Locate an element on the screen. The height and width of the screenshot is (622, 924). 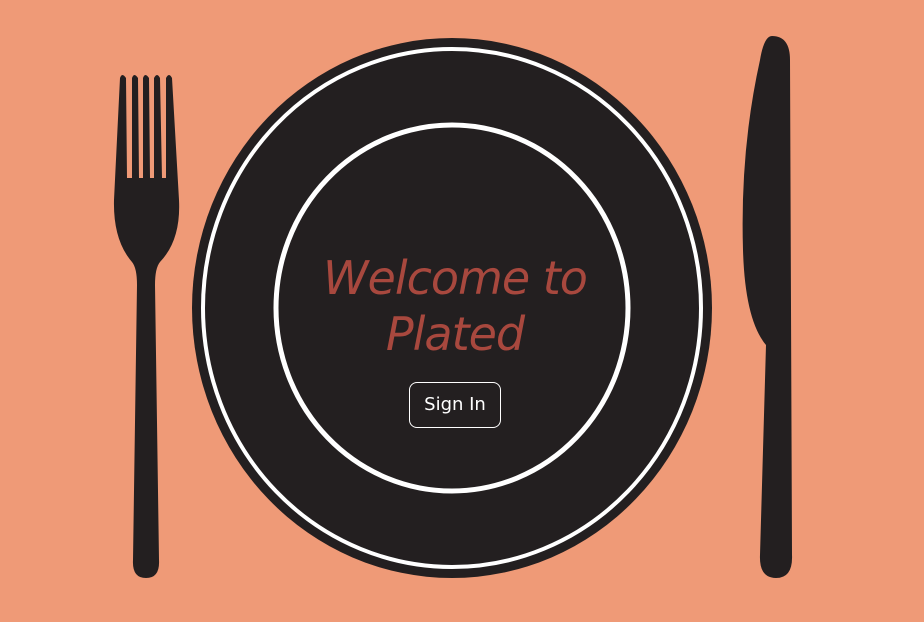
plate-content: Welcome to Plated Sign In is located at coordinates (455, 339).